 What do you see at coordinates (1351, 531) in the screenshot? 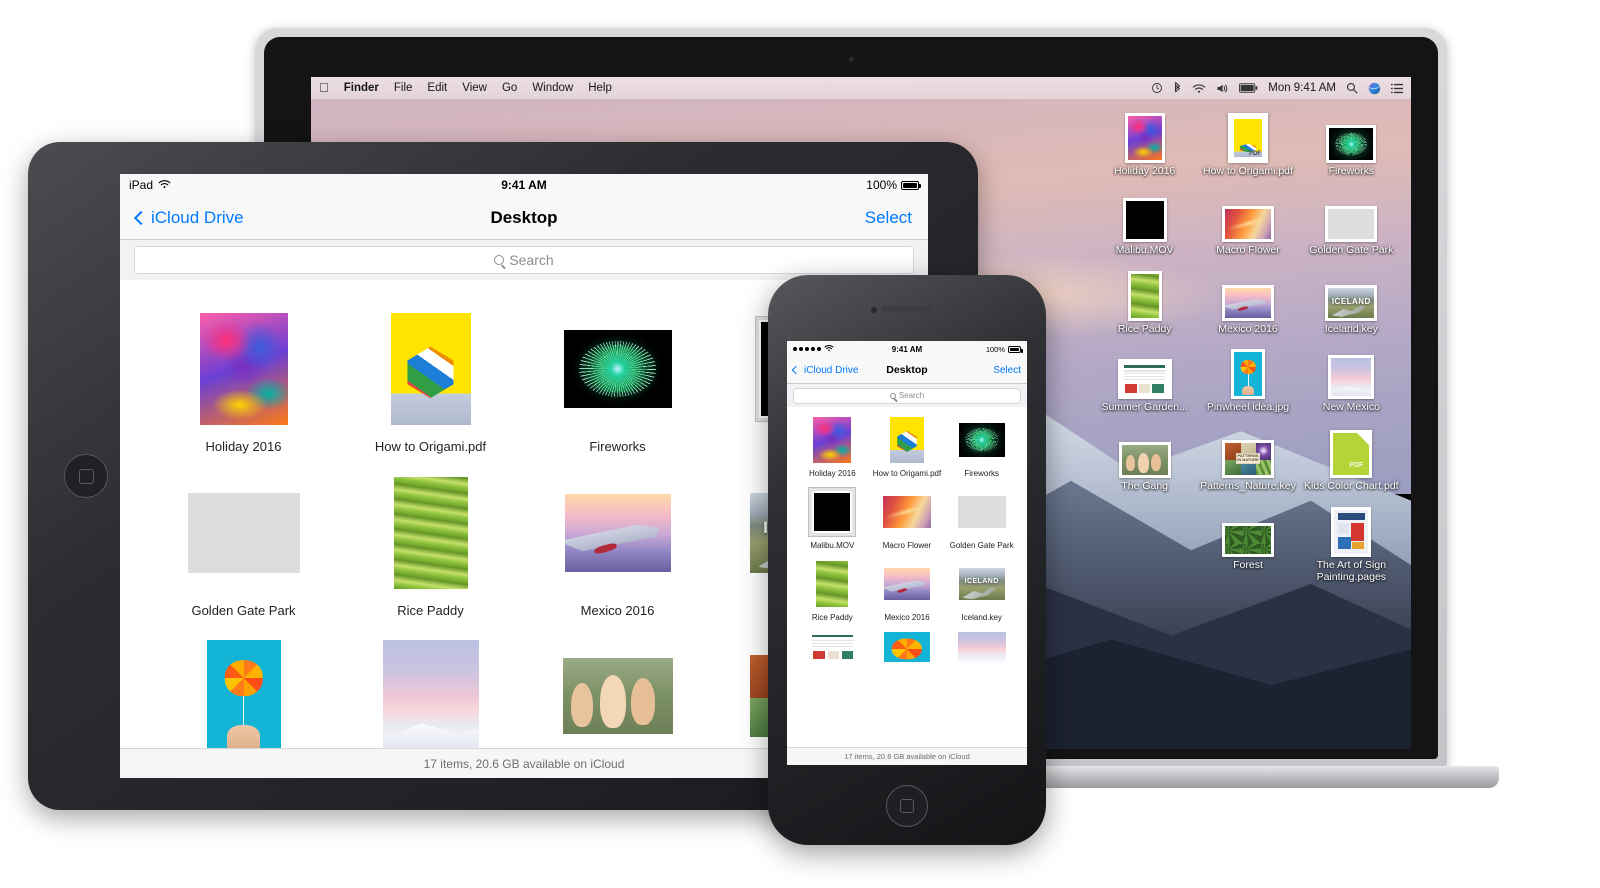
I see `pages-document-icon` at bounding box center [1351, 531].